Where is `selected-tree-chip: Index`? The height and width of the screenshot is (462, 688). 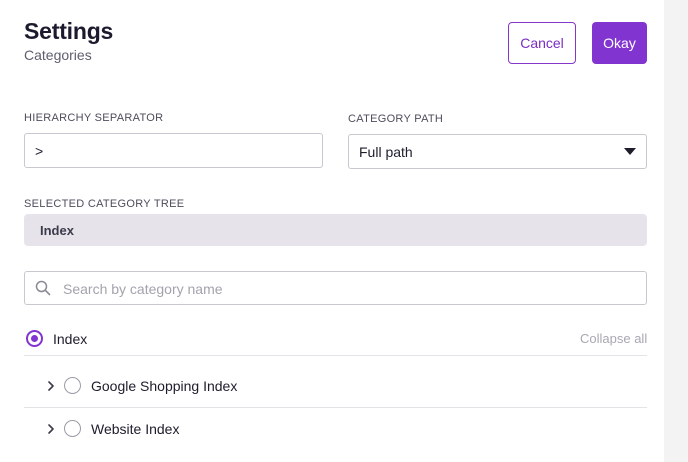 selected-tree-chip: Index is located at coordinates (335, 230).